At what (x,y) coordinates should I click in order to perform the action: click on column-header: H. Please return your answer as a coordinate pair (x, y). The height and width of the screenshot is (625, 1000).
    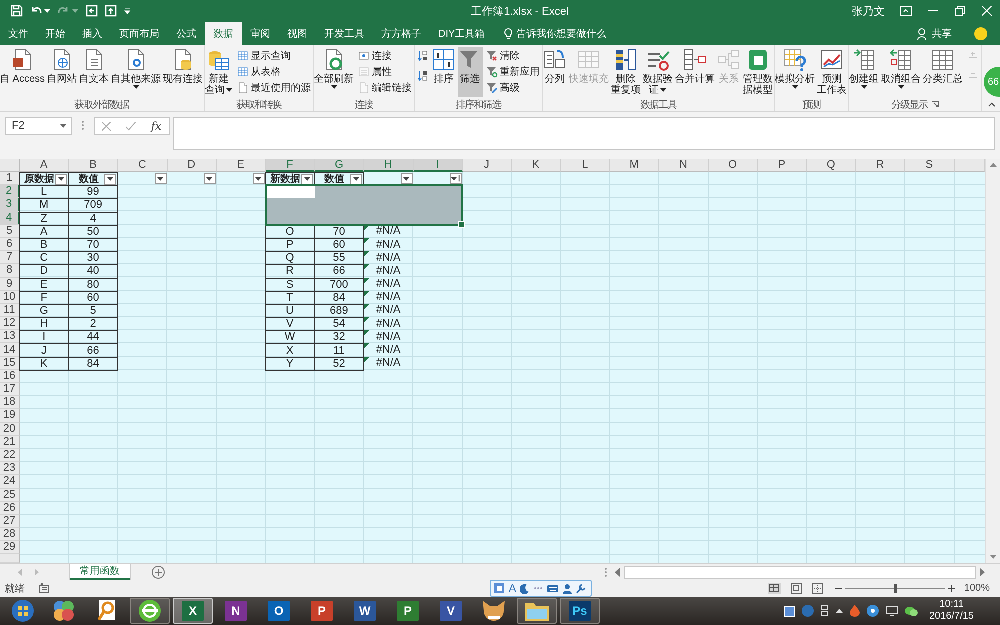
    Looking at the image, I should click on (389, 165).